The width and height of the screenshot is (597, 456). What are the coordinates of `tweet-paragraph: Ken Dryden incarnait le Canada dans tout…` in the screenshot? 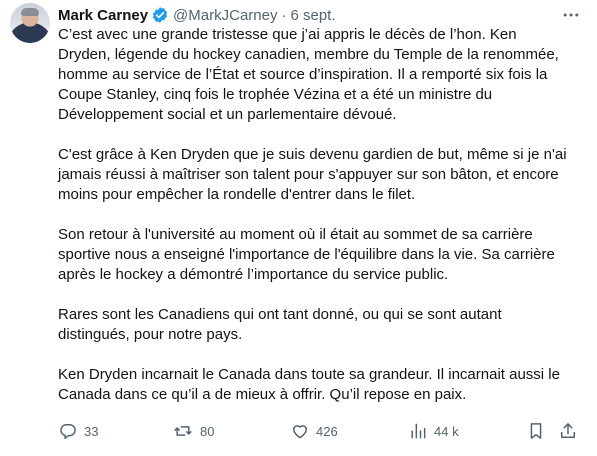 It's located at (309, 384).